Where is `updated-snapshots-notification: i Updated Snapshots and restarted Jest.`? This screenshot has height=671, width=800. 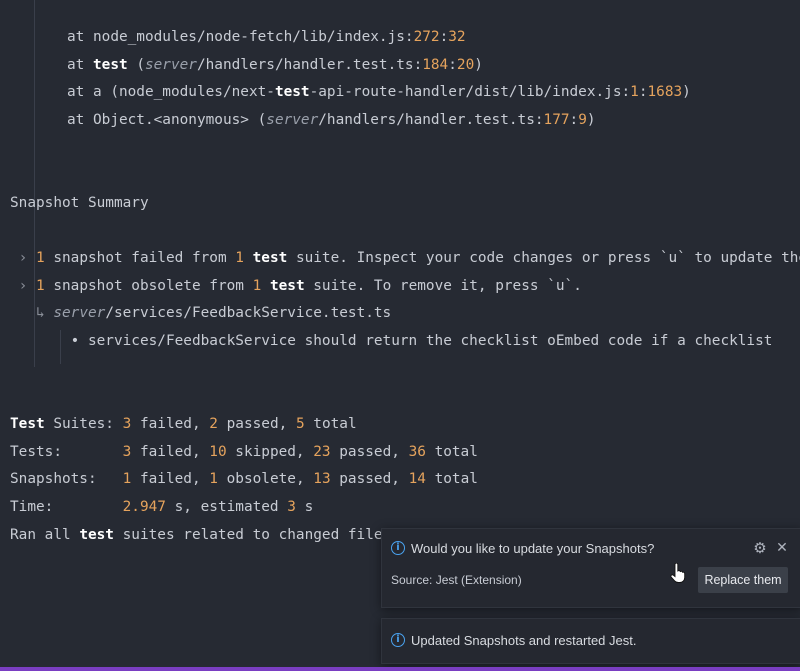 updated-snapshots-notification: i Updated Snapshots and restarted Jest. is located at coordinates (590, 641).